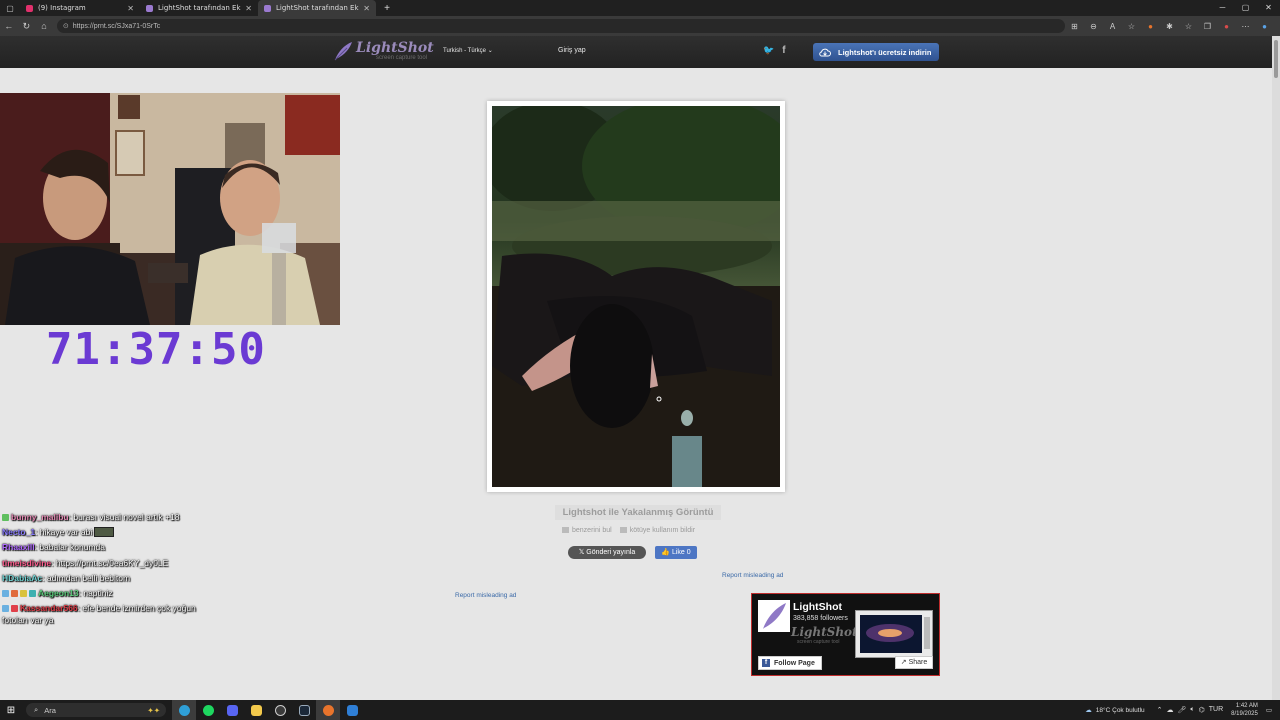 Image resolution: width=1280 pixels, height=720 pixels. What do you see at coordinates (768, 50) in the screenshot?
I see `twitter-icon: 🐦` at bounding box center [768, 50].